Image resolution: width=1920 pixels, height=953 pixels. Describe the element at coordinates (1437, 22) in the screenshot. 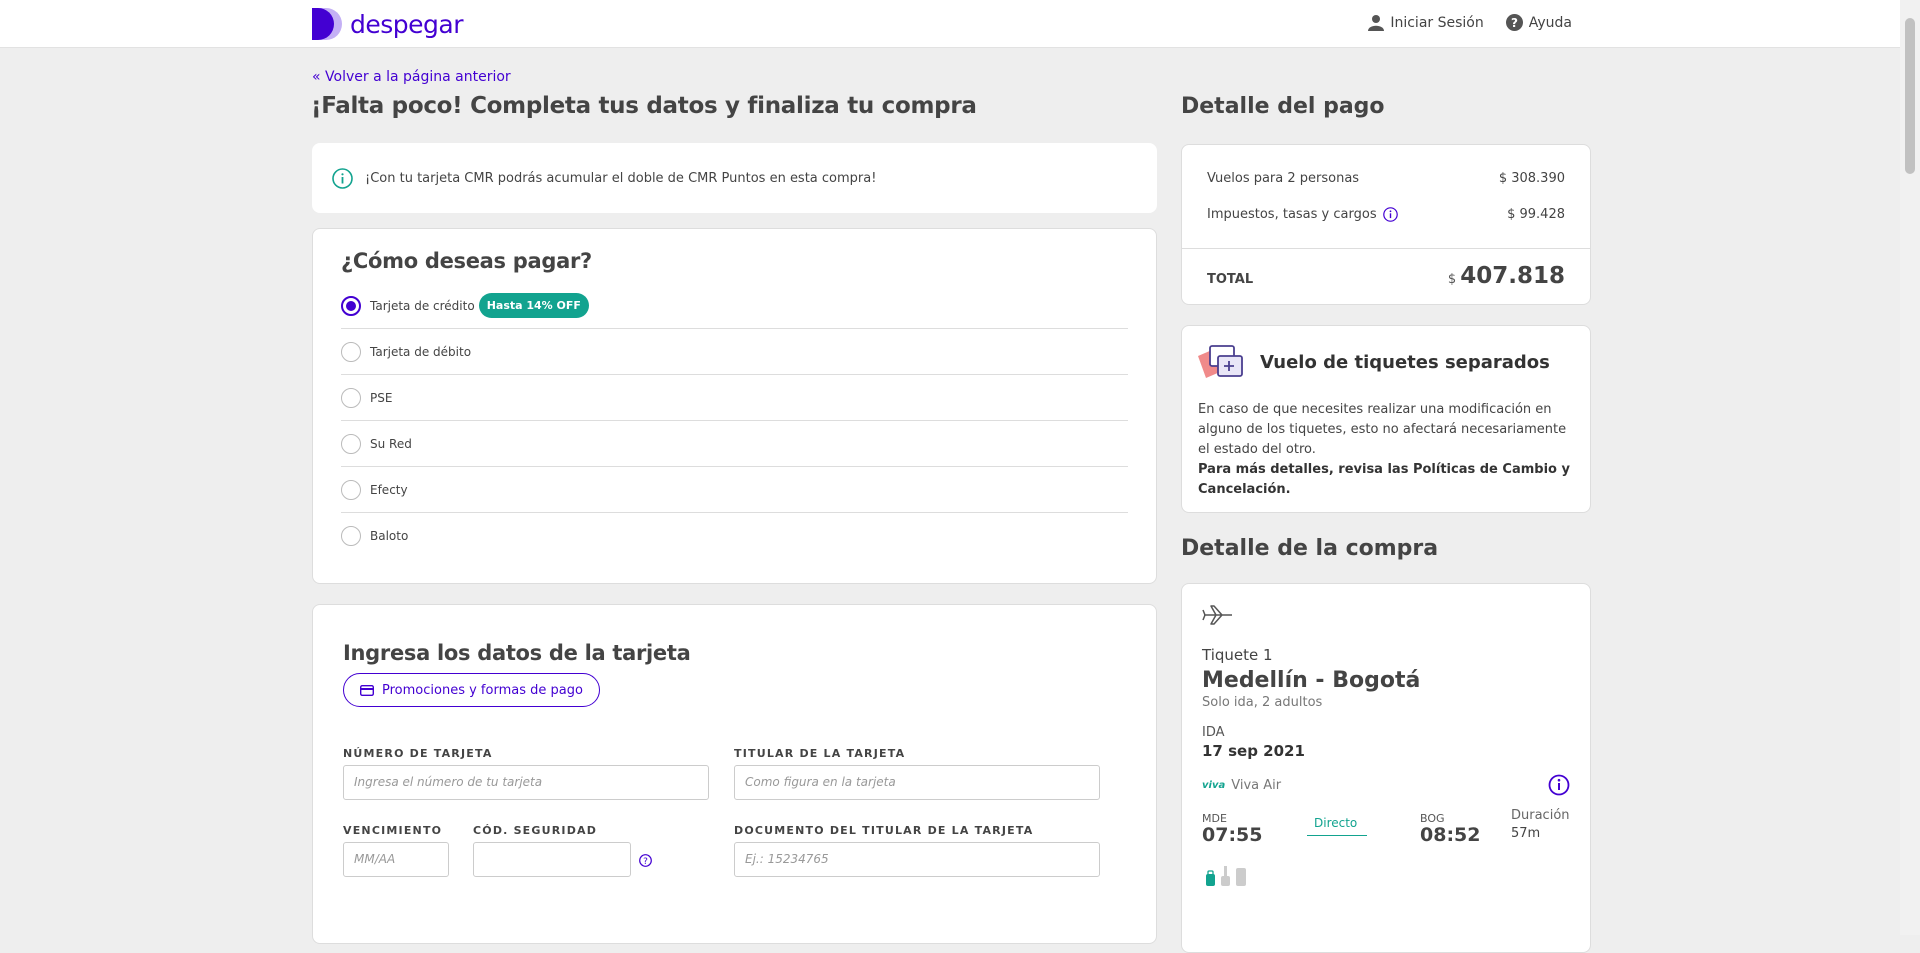

I see `login-label: Iniciar Sesión` at that location.